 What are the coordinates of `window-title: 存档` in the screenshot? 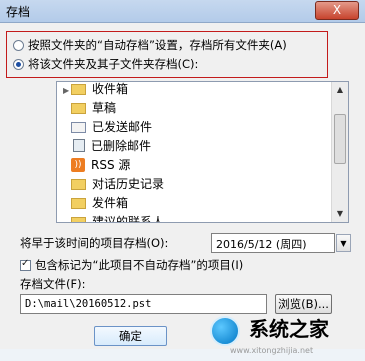 It's located at (18, 12).